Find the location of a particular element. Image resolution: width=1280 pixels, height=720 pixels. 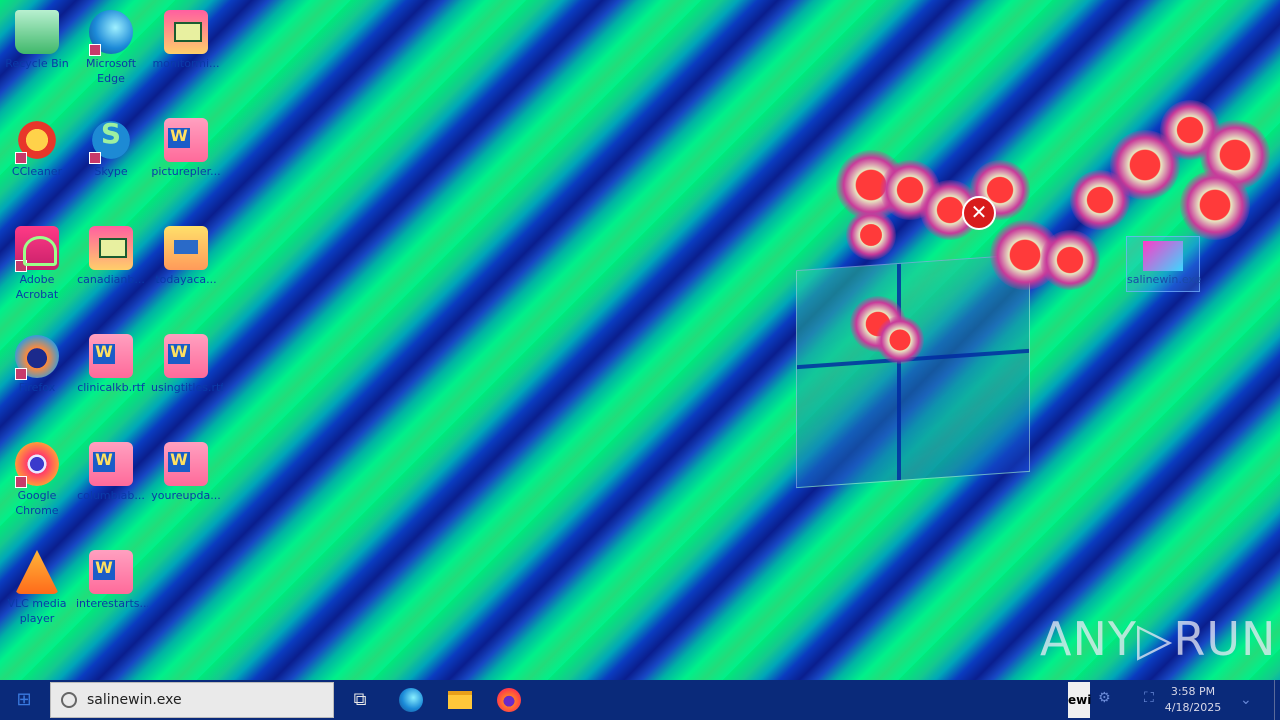

task-view-button: ⧉ is located at coordinates (360, 700).